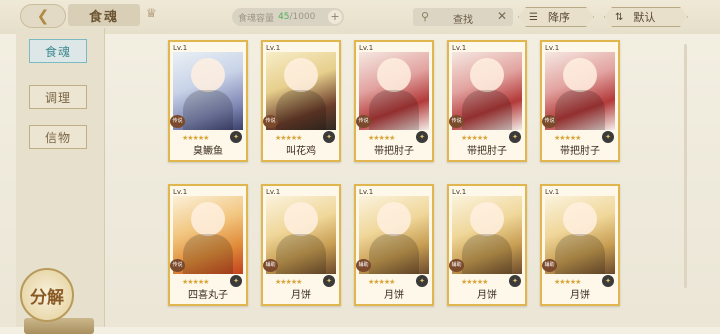 The width and height of the screenshot is (720, 334). I want to click on scrollbar, so click(685, 166).